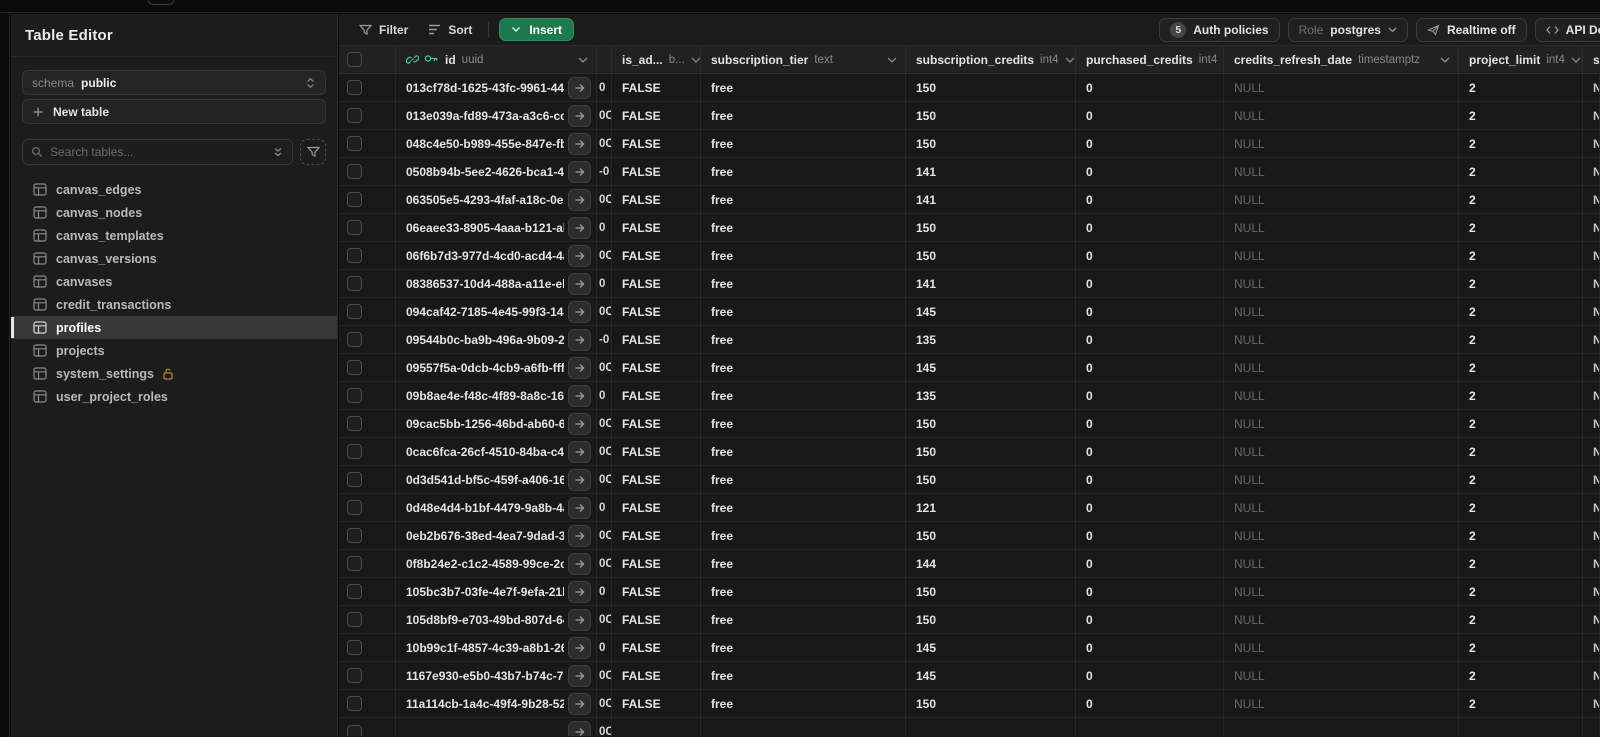  What do you see at coordinates (174, 82) in the screenshot?
I see `schema-select: schema public` at bounding box center [174, 82].